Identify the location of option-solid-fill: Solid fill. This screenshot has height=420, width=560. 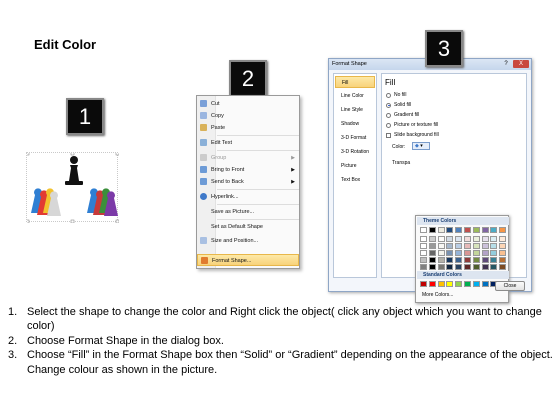
(398, 105).